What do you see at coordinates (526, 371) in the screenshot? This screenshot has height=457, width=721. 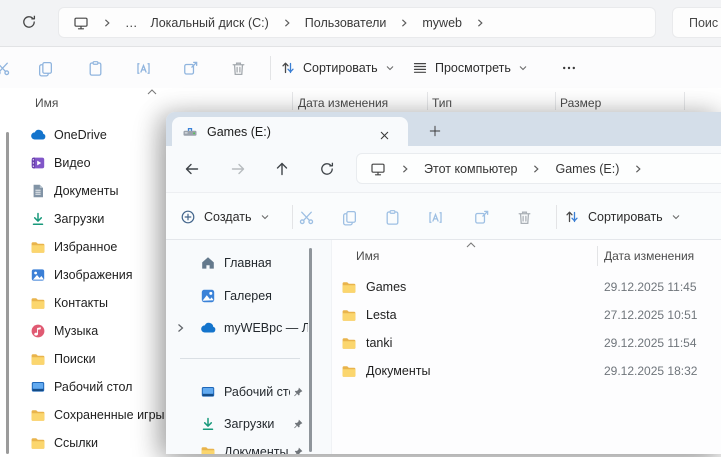 I see `file-row: Документы 29.12.2025 18:32` at bounding box center [526, 371].